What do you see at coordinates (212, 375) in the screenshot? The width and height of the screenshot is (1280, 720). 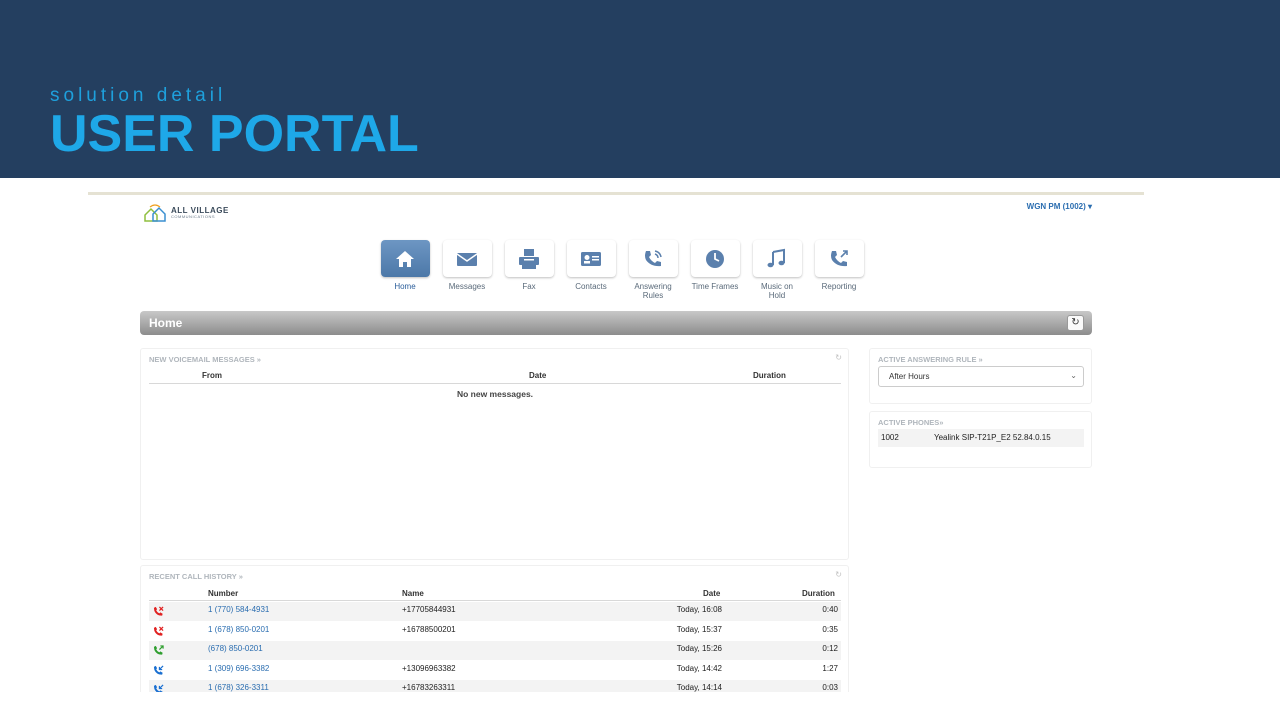 I see `column-from: From` at bounding box center [212, 375].